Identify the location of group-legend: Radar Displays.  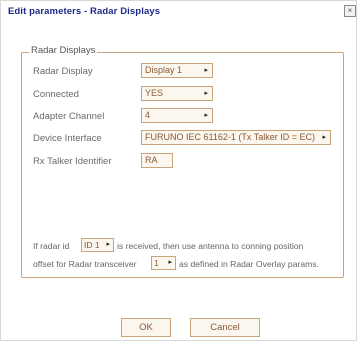
(63, 50).